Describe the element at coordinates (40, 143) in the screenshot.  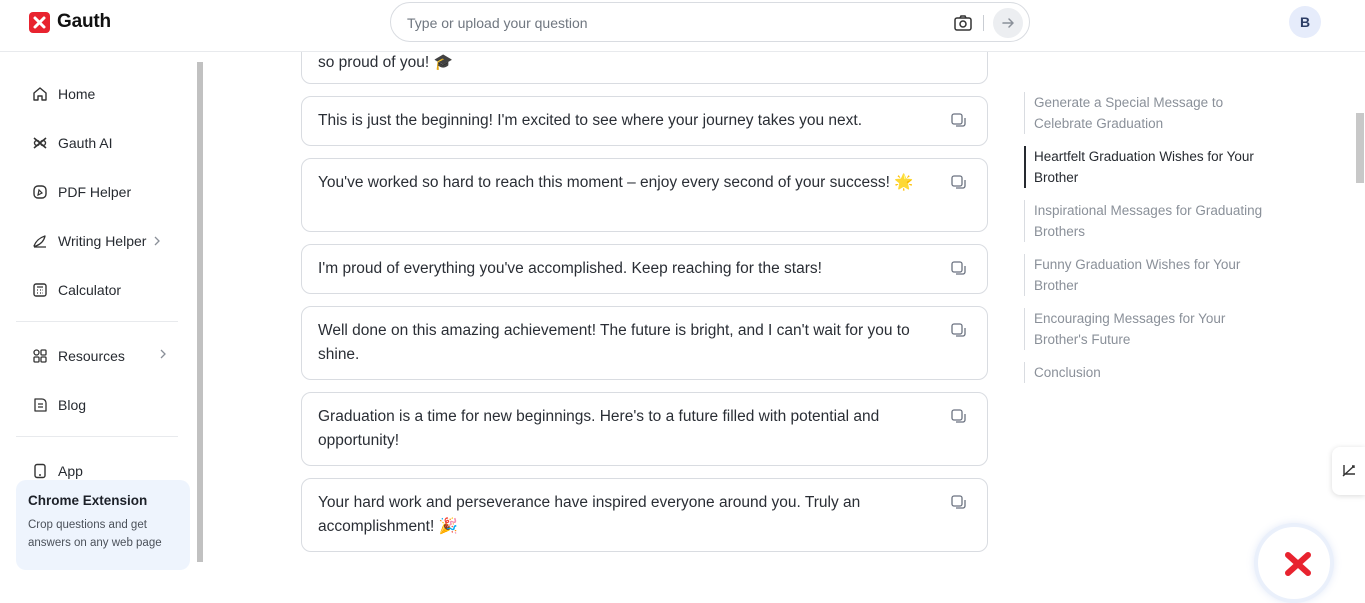
I see `gauth-ai-icon` at that location.